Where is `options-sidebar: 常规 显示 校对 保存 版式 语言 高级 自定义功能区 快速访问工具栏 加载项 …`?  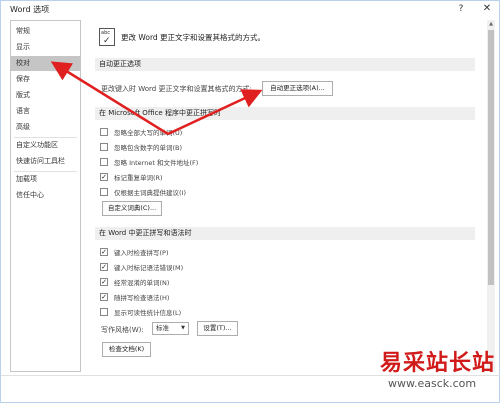 options-sidebar: 常规 显示 校对 保存 版式 语言 高级 自定义功能区 快速访问工具栏 加载项 … is located at coordinates (45, 196).